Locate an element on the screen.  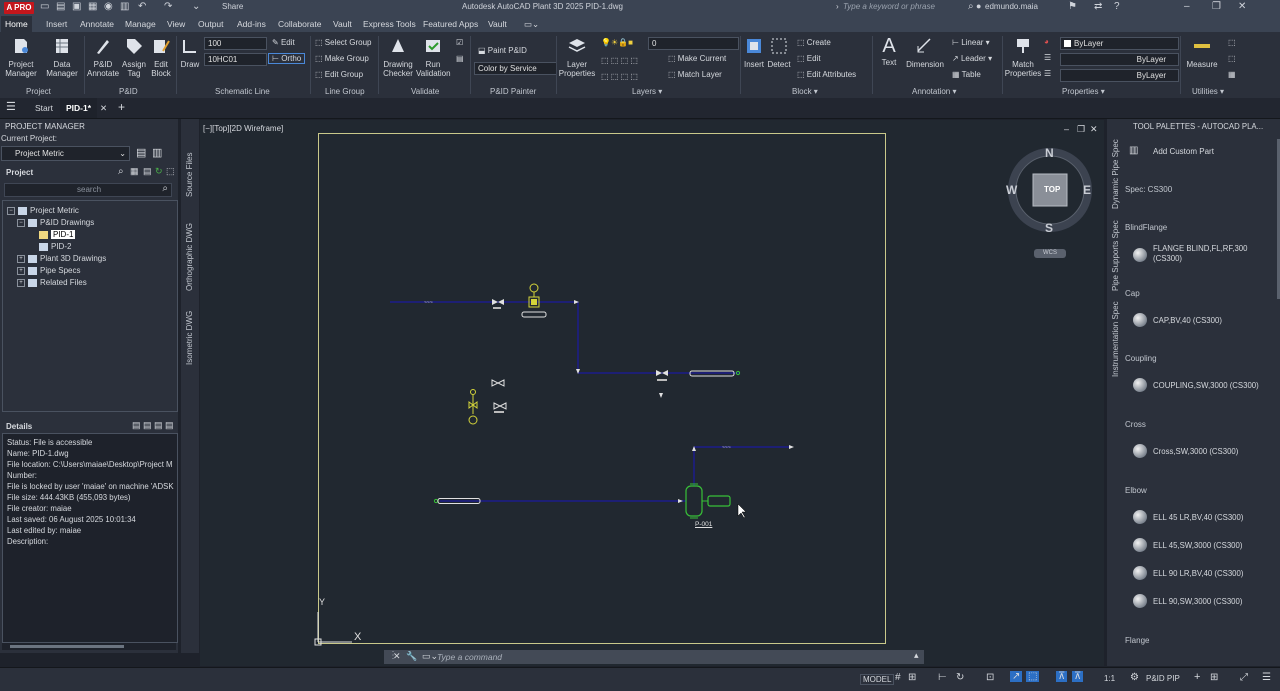
pipe-line-2: ~~~ is located at coordinates (743, 465).